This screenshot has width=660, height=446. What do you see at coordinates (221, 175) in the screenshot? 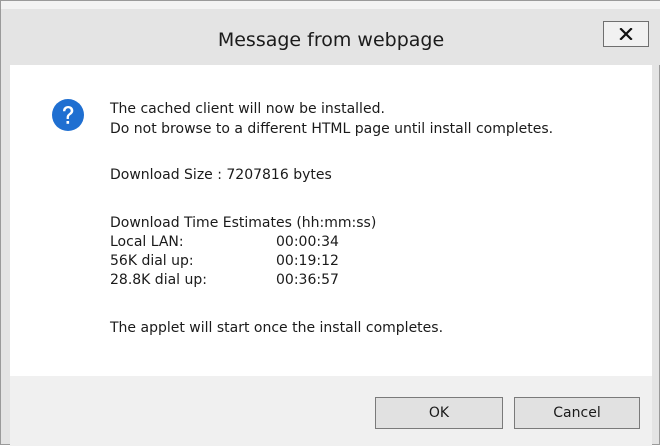
I see `download-size-text: Download Size : 7207816 bytes` at bounding box center [221, 175].